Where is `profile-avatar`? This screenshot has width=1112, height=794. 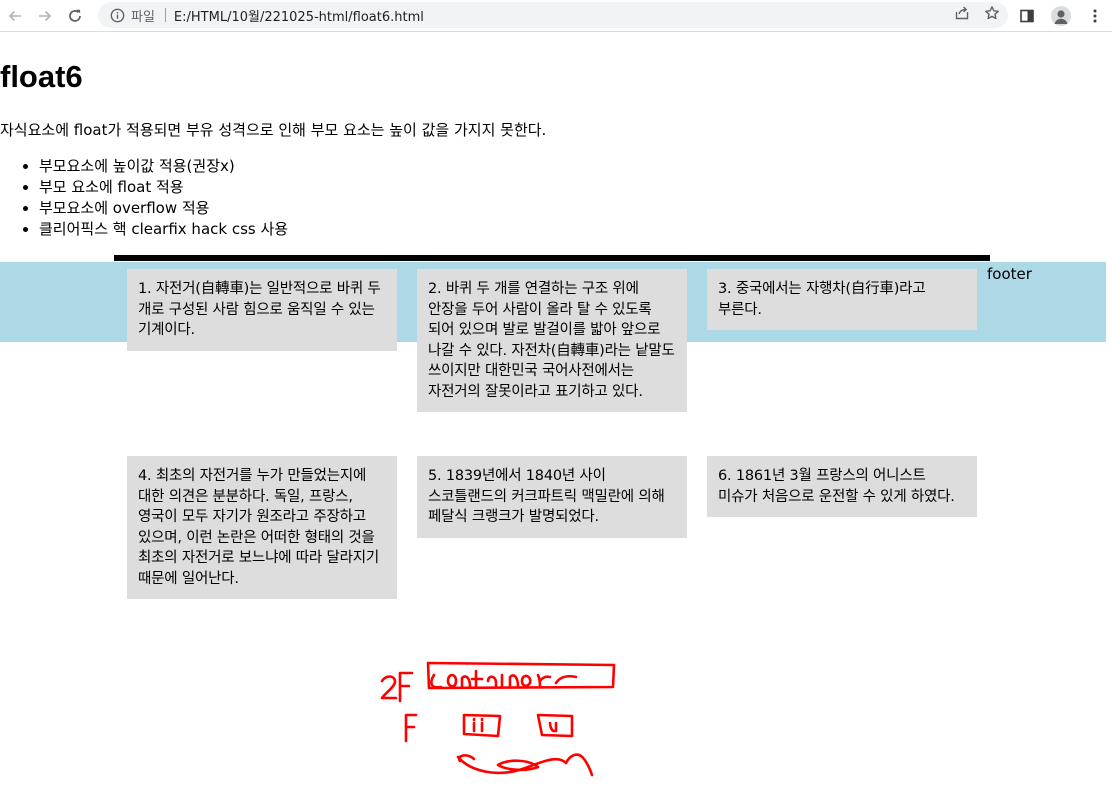 profile-avatar is located at coordinates (1061, 16).